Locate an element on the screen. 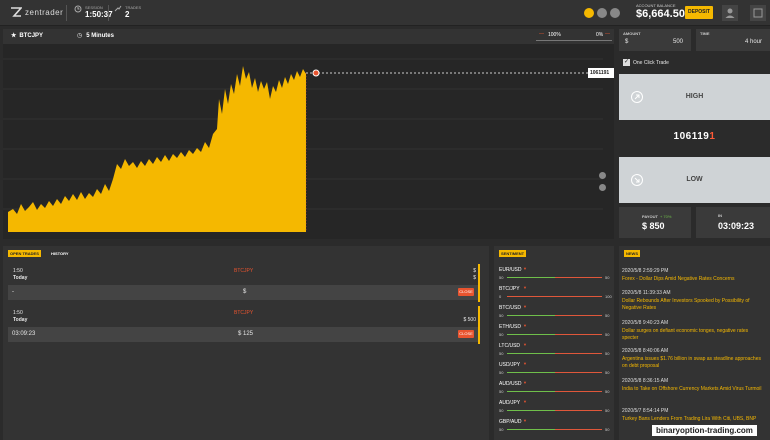  tab-history: HISTORY is located at coordinates (60, 253).